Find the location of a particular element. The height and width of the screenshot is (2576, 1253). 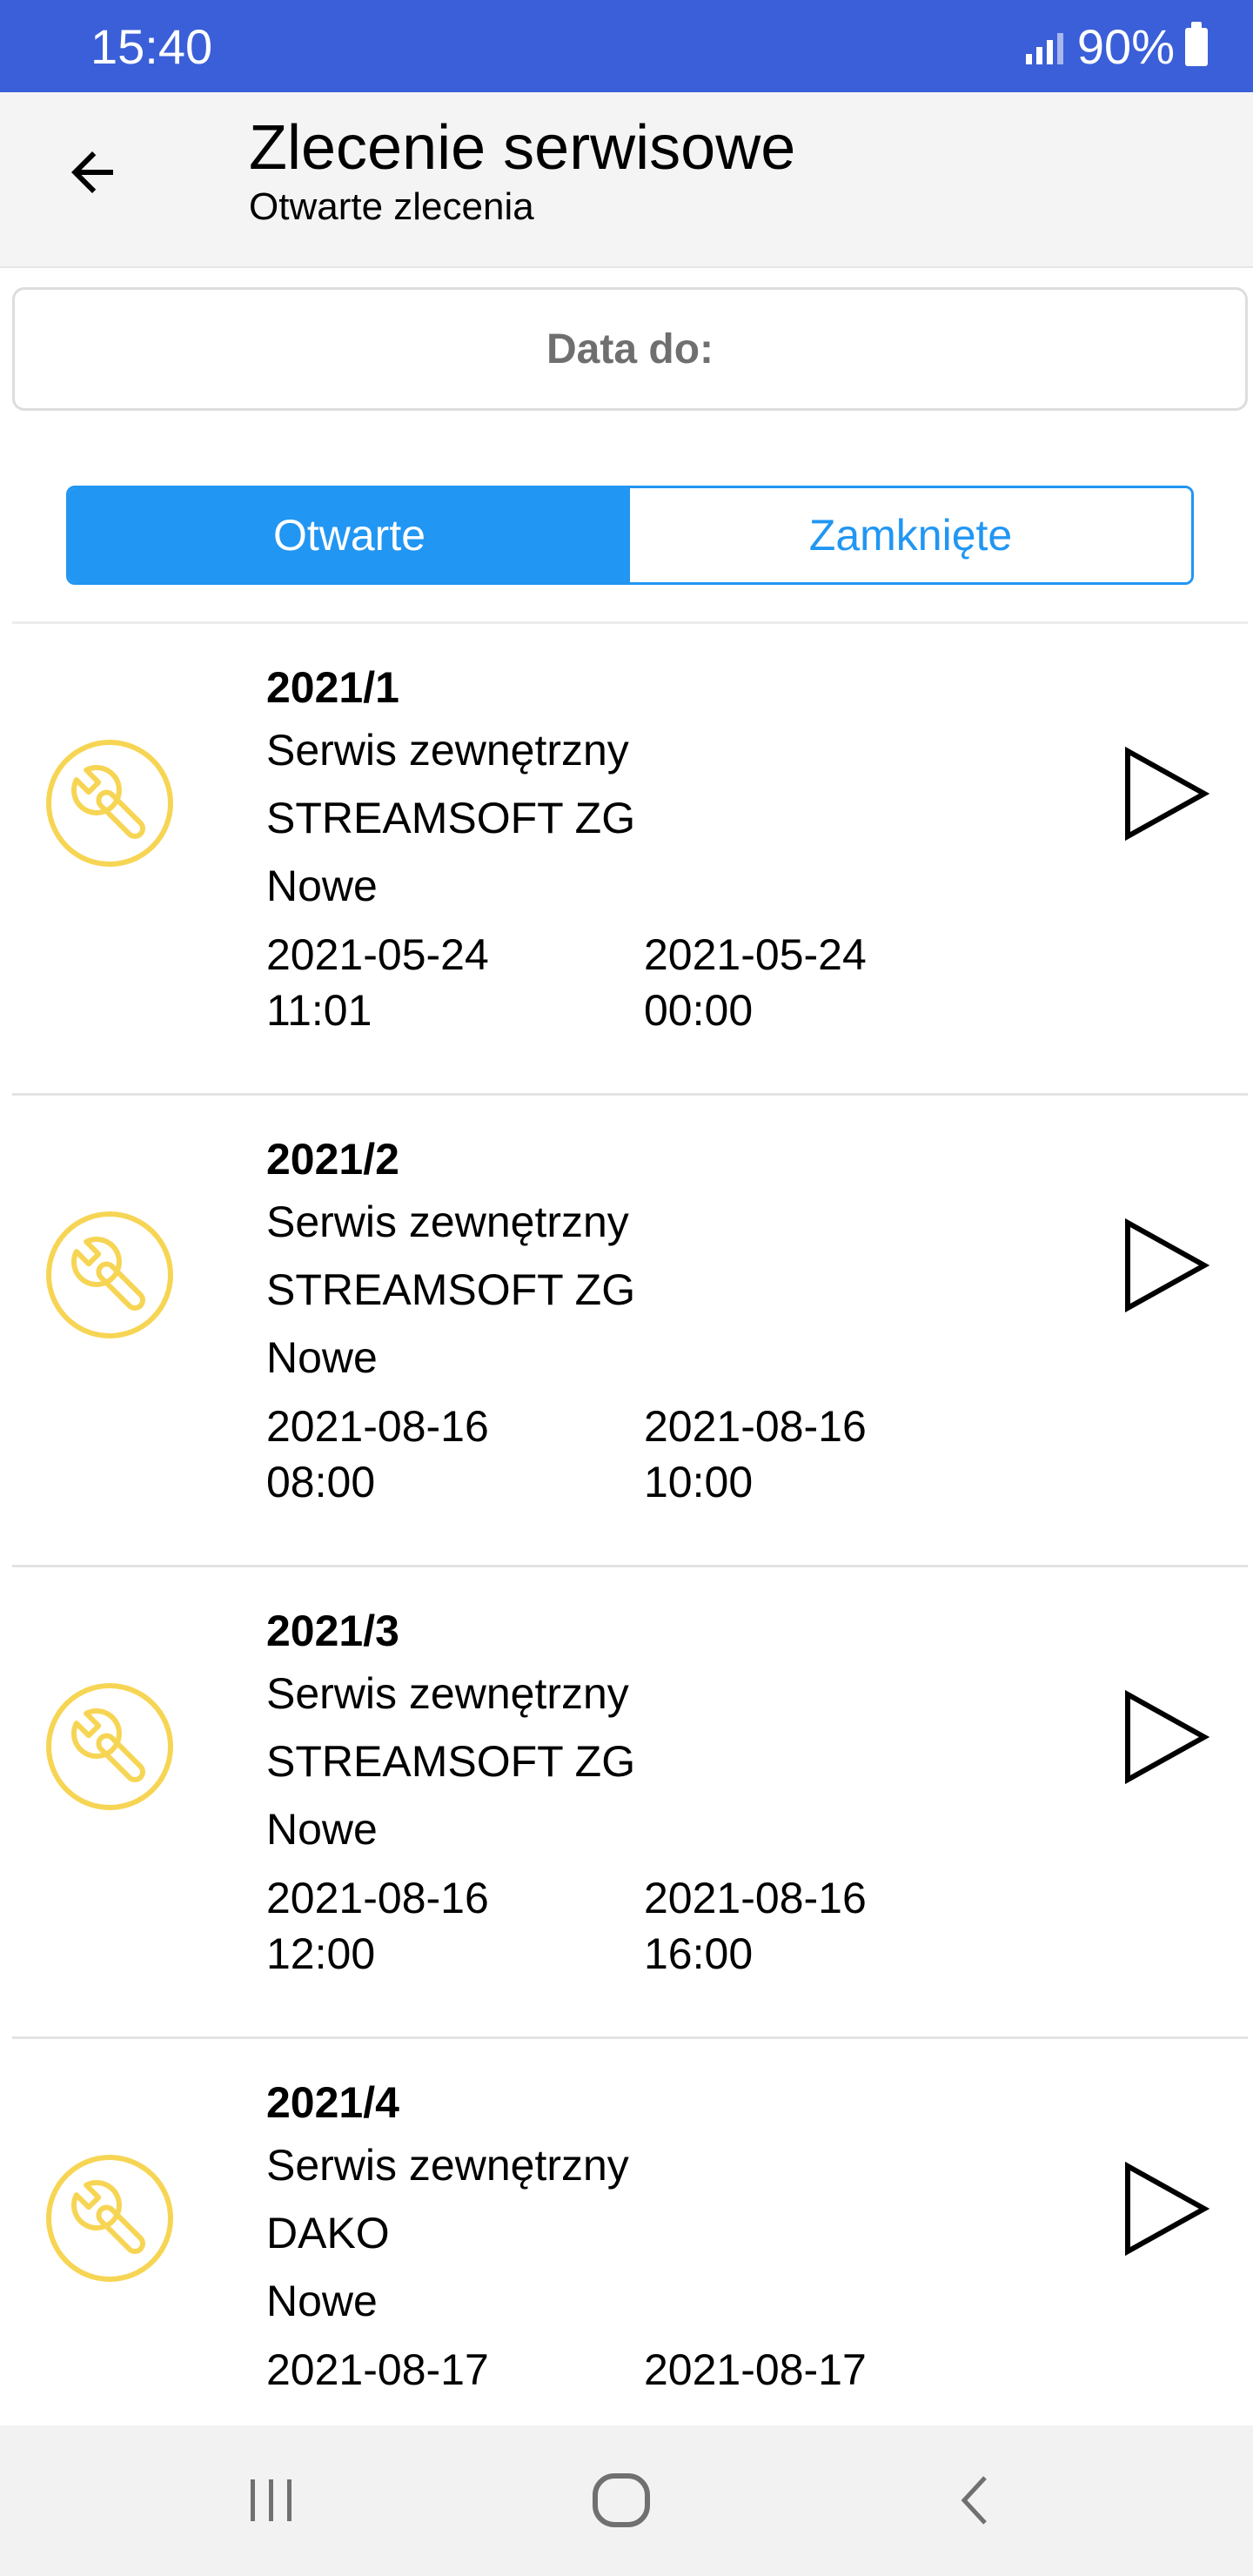

order-dates: 2021-08-16 08:00 2021-08-16 10:00 is located at coordinates (670, 1454).